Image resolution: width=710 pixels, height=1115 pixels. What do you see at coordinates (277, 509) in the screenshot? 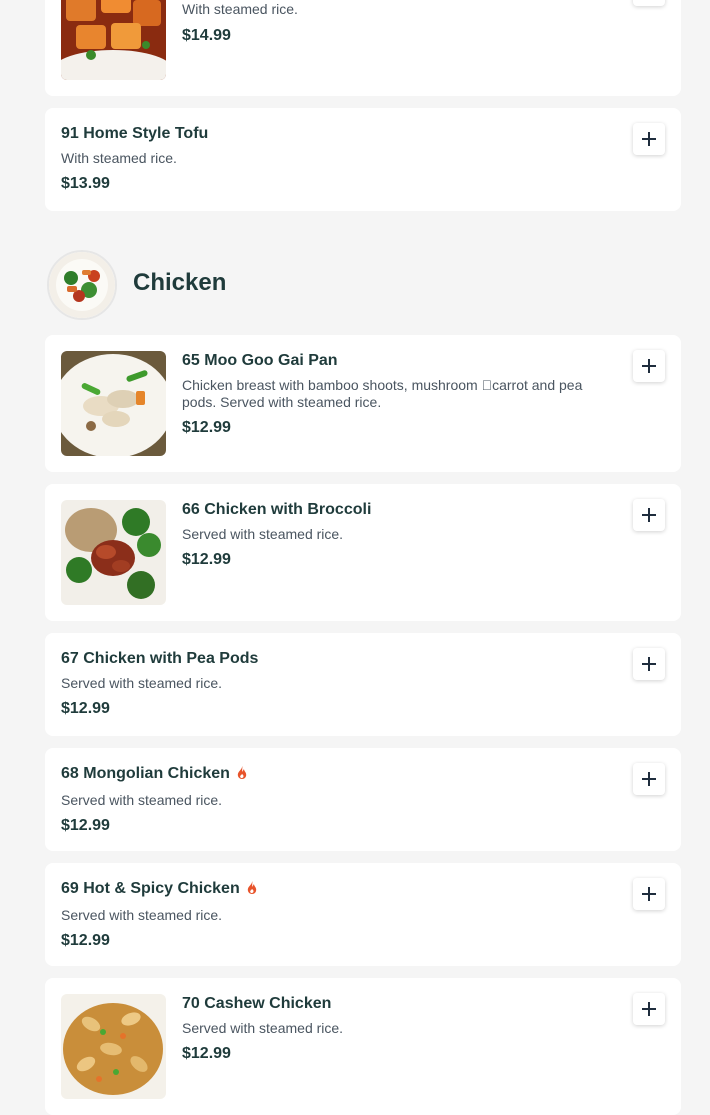
I see `item-name: 66 Chicken with Broccoli` at bounding box center [277, 509].